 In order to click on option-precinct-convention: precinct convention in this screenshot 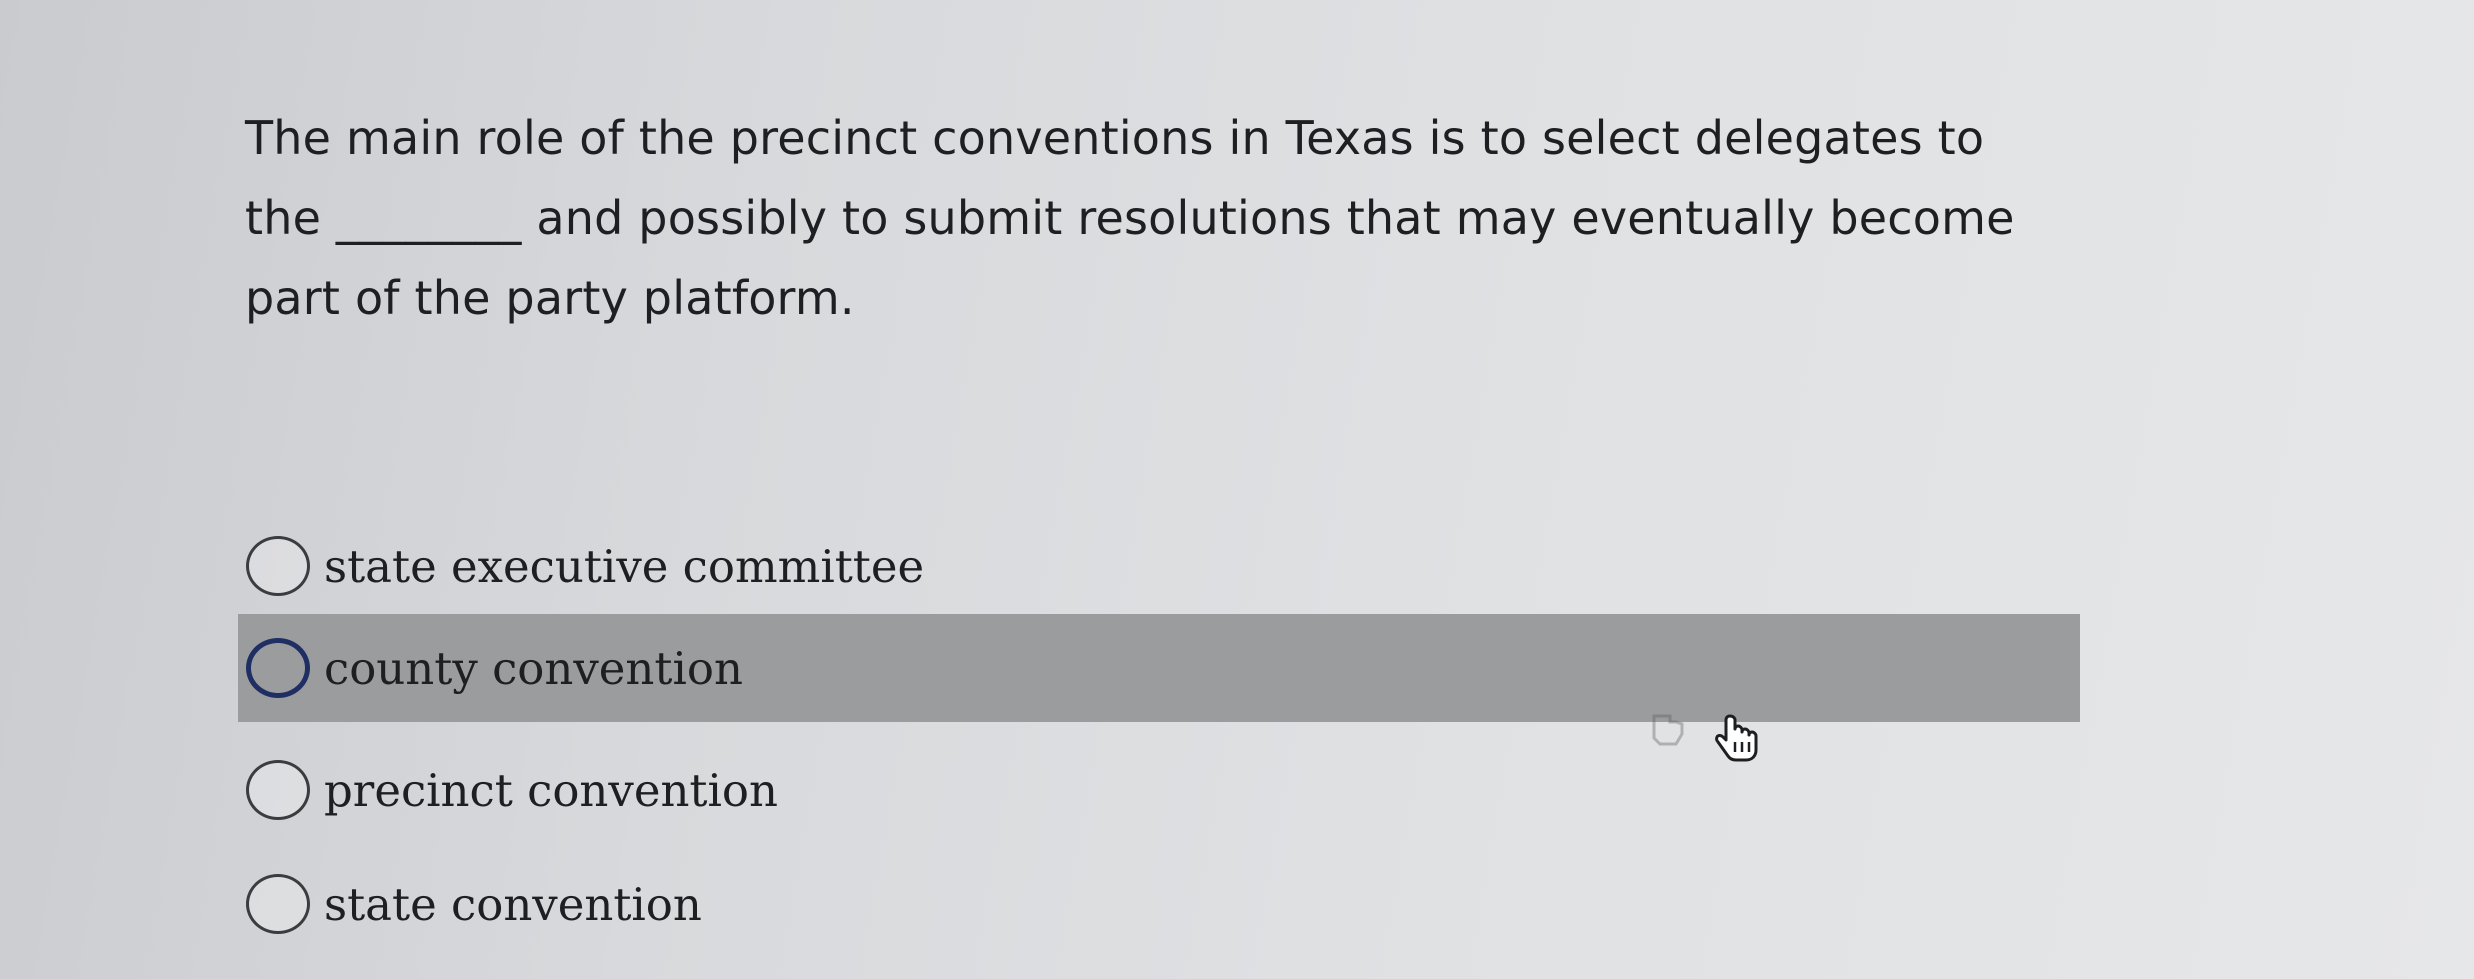, I will do `click(1159, 790)`.